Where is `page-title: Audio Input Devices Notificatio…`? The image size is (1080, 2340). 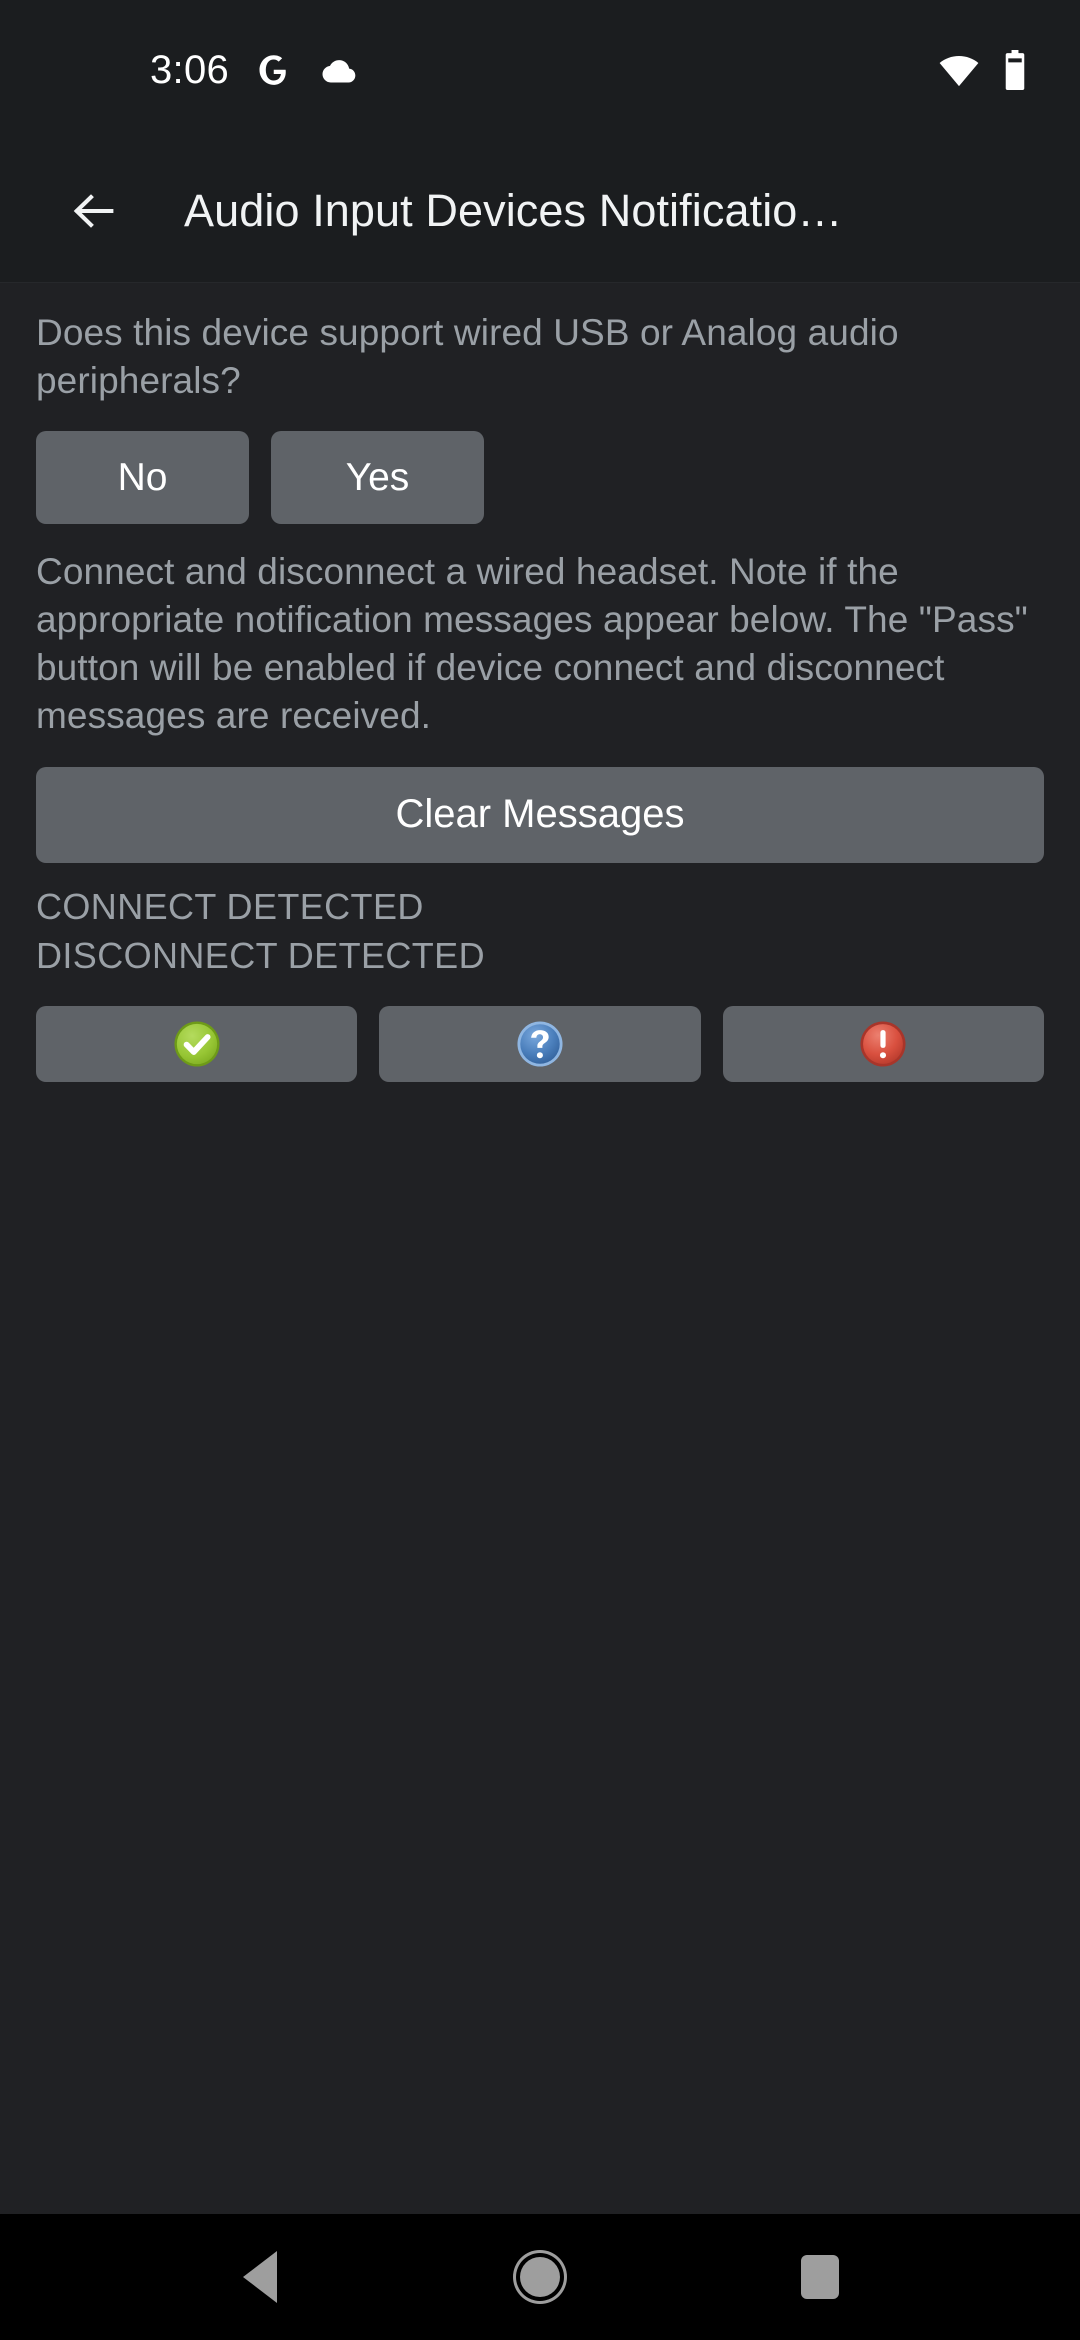 page-title: Audio Input Devices Notificatio… is located at coordinates (513, 210).